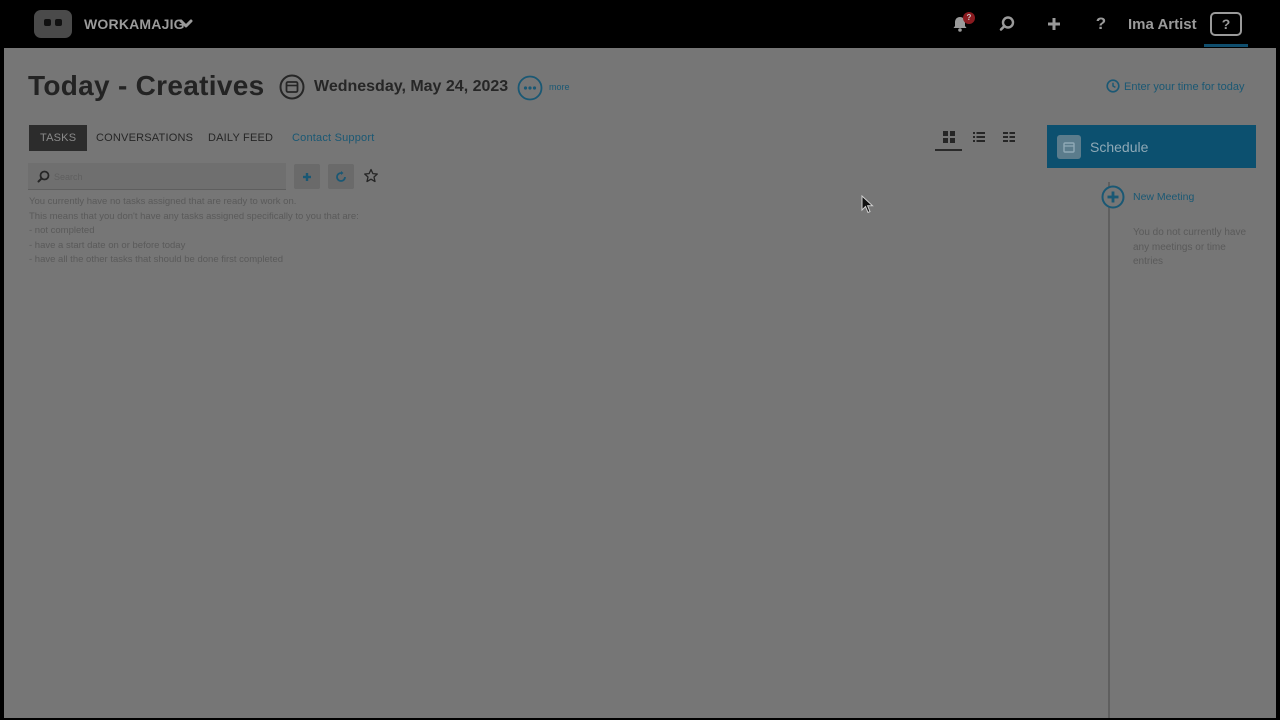 Image resolution: width=1280 pixels, height=720 pixels. I want to click on grid-view-icon, so click(949, 137).